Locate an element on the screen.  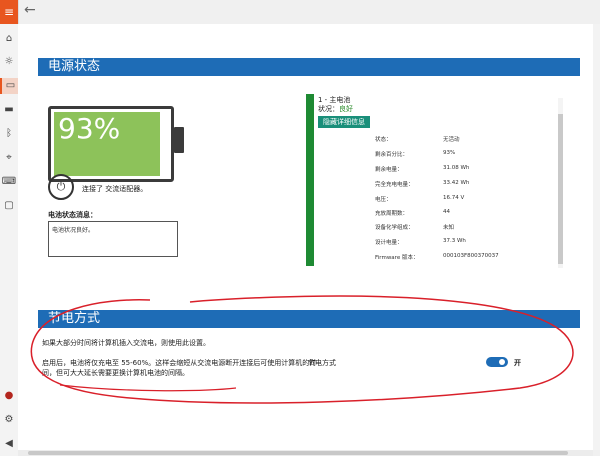
bluetooth-icon: ᛒ is located at coordinates (9, 134).